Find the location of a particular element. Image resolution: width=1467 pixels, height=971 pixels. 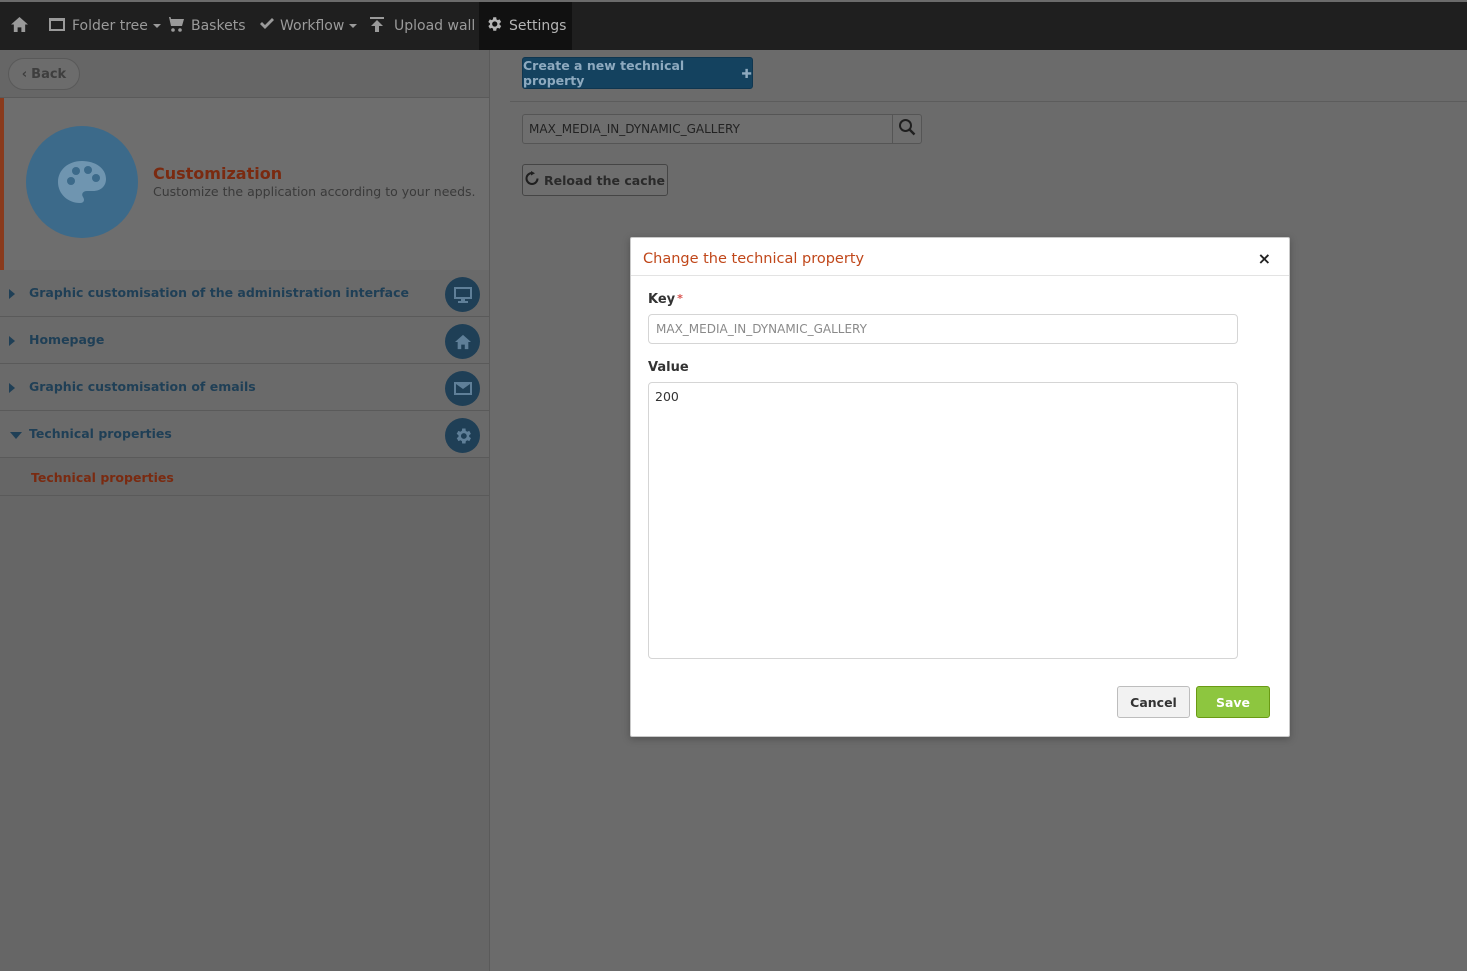

refresh-icon is located at coordinates (534, 180).